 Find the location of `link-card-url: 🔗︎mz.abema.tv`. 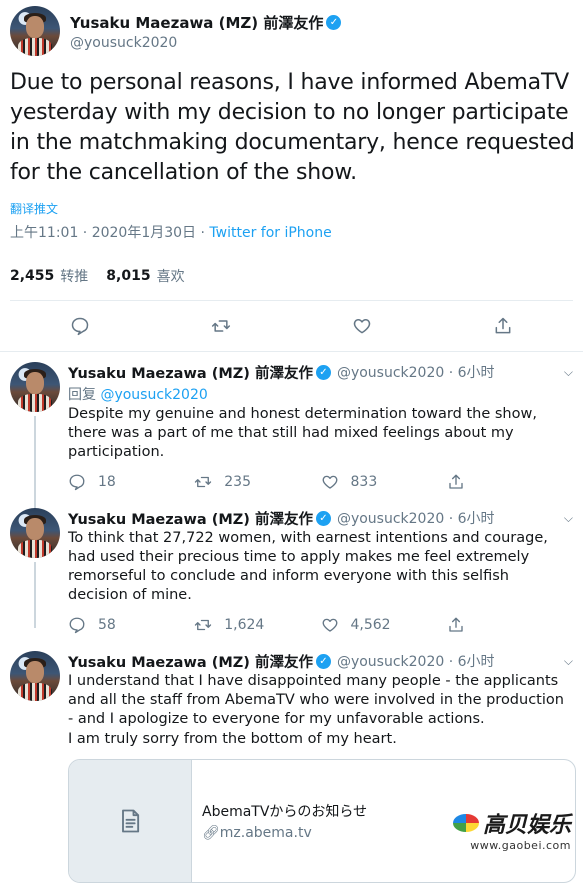

link-card-url: 🔗︎mz.abema.tv is located at coordinates (284, 833).